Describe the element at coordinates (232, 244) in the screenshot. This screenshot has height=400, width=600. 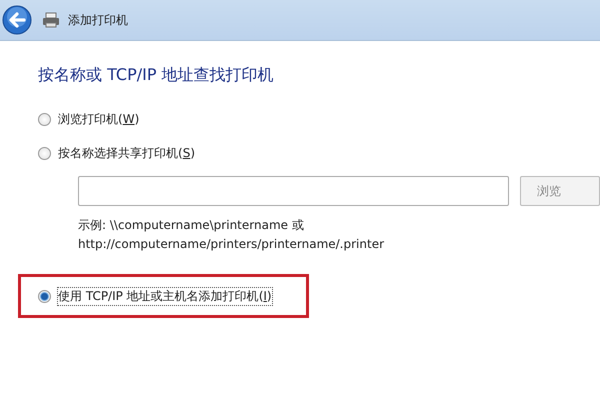
I see `example-text: http://computername/printers/printername/.printer` at that location.